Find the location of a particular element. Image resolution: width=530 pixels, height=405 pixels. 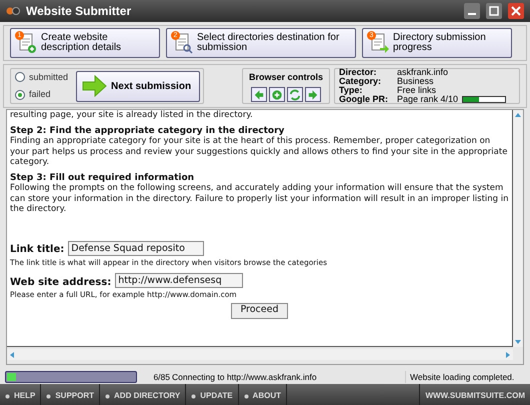

refresh-button is located at coordinates (295, 94).